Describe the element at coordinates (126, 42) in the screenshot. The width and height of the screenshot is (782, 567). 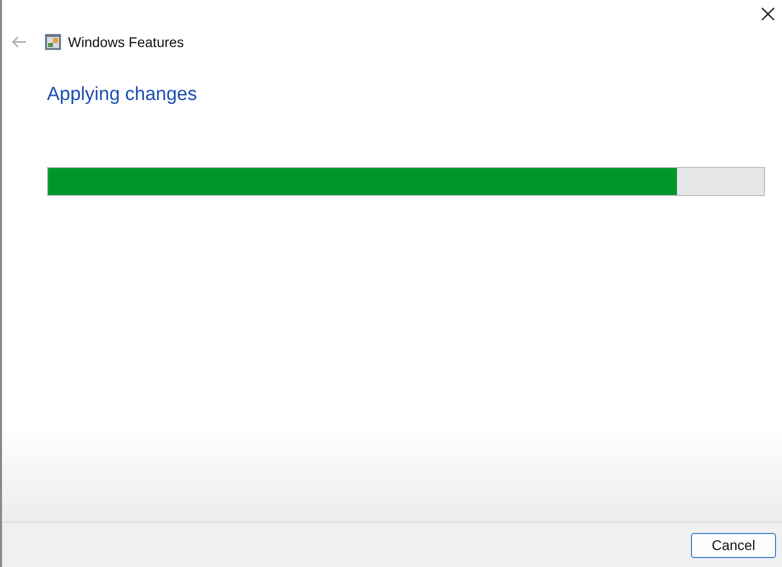
I see `window-title: Windows Features` at that location.